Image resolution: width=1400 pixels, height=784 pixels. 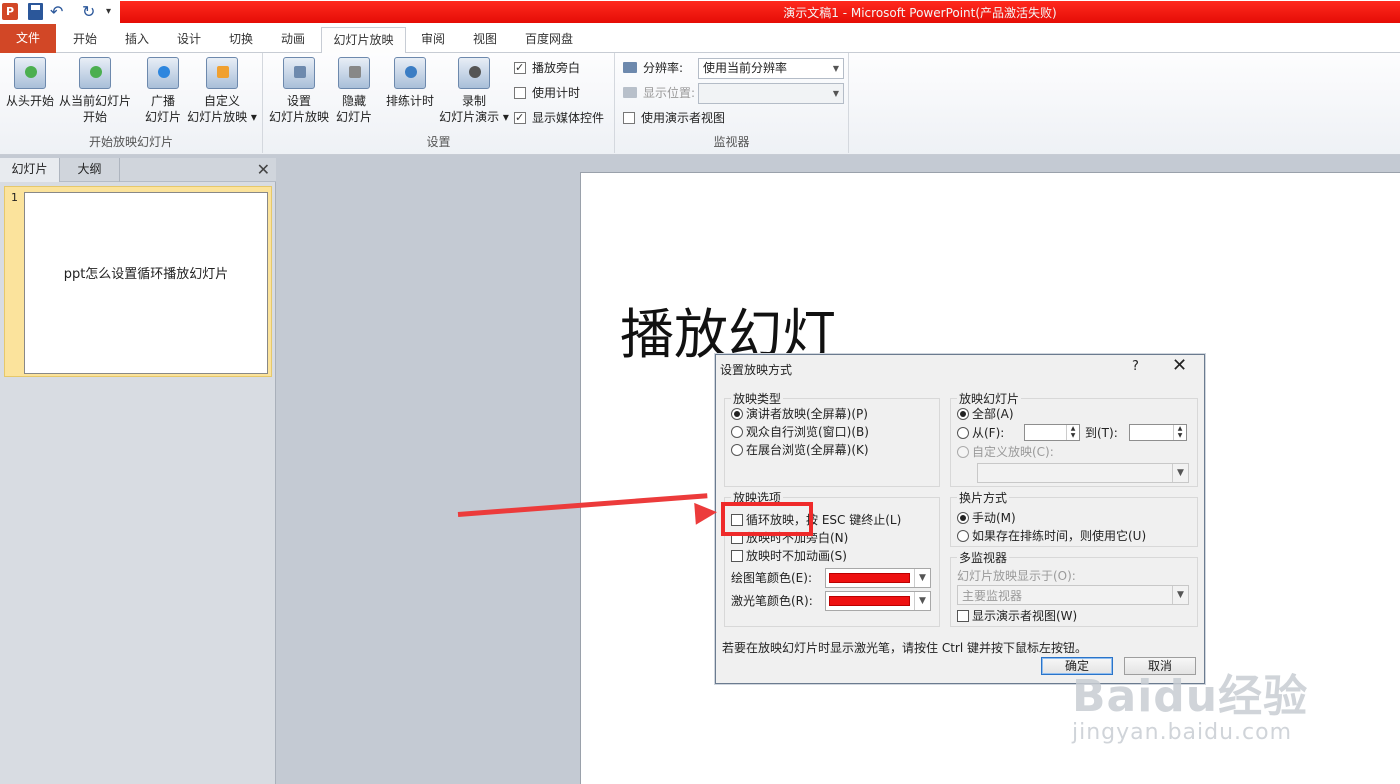 What do you see at coordinates (547, 93) in the screenshot?
I see `use-timings-checkbox: 使用计时` at bounding box center [547, 93].